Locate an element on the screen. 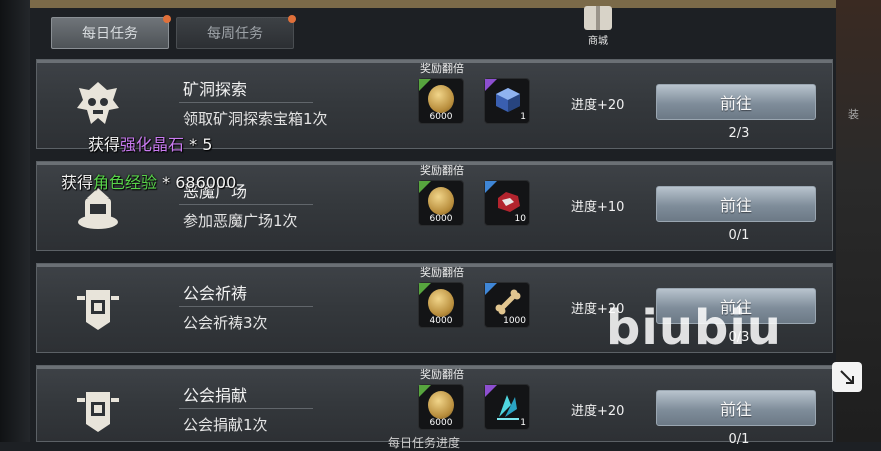 This screenshot has height=451, width=881. task-title: 公会捐献 is located at coordinates (215, 395).